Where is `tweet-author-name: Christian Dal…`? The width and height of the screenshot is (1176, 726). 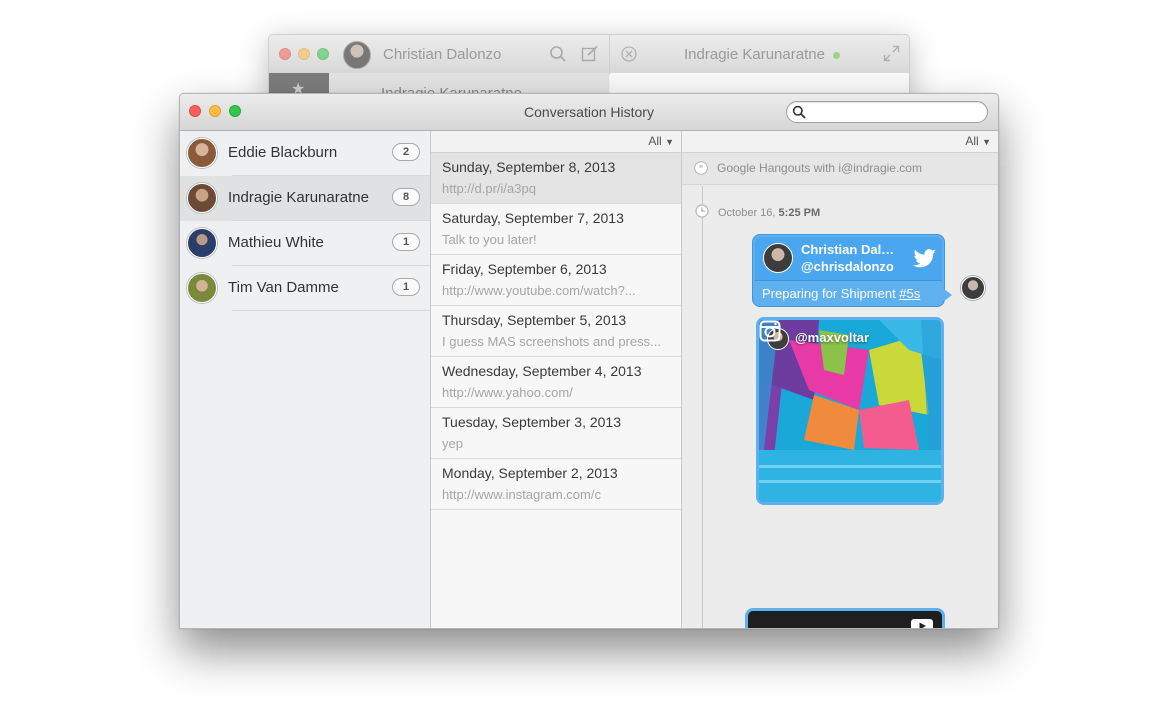
tweet-author-name: Christian Dal… is located at coordinates (848, 249).